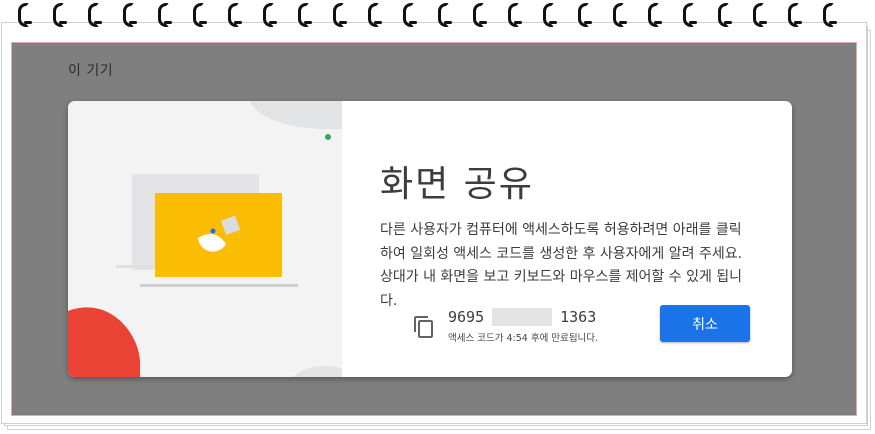  What do you see at coordinates (578, 317) in the screenshot?
I see `access-code-part-2: 1363` at bounding box center [578, 317].